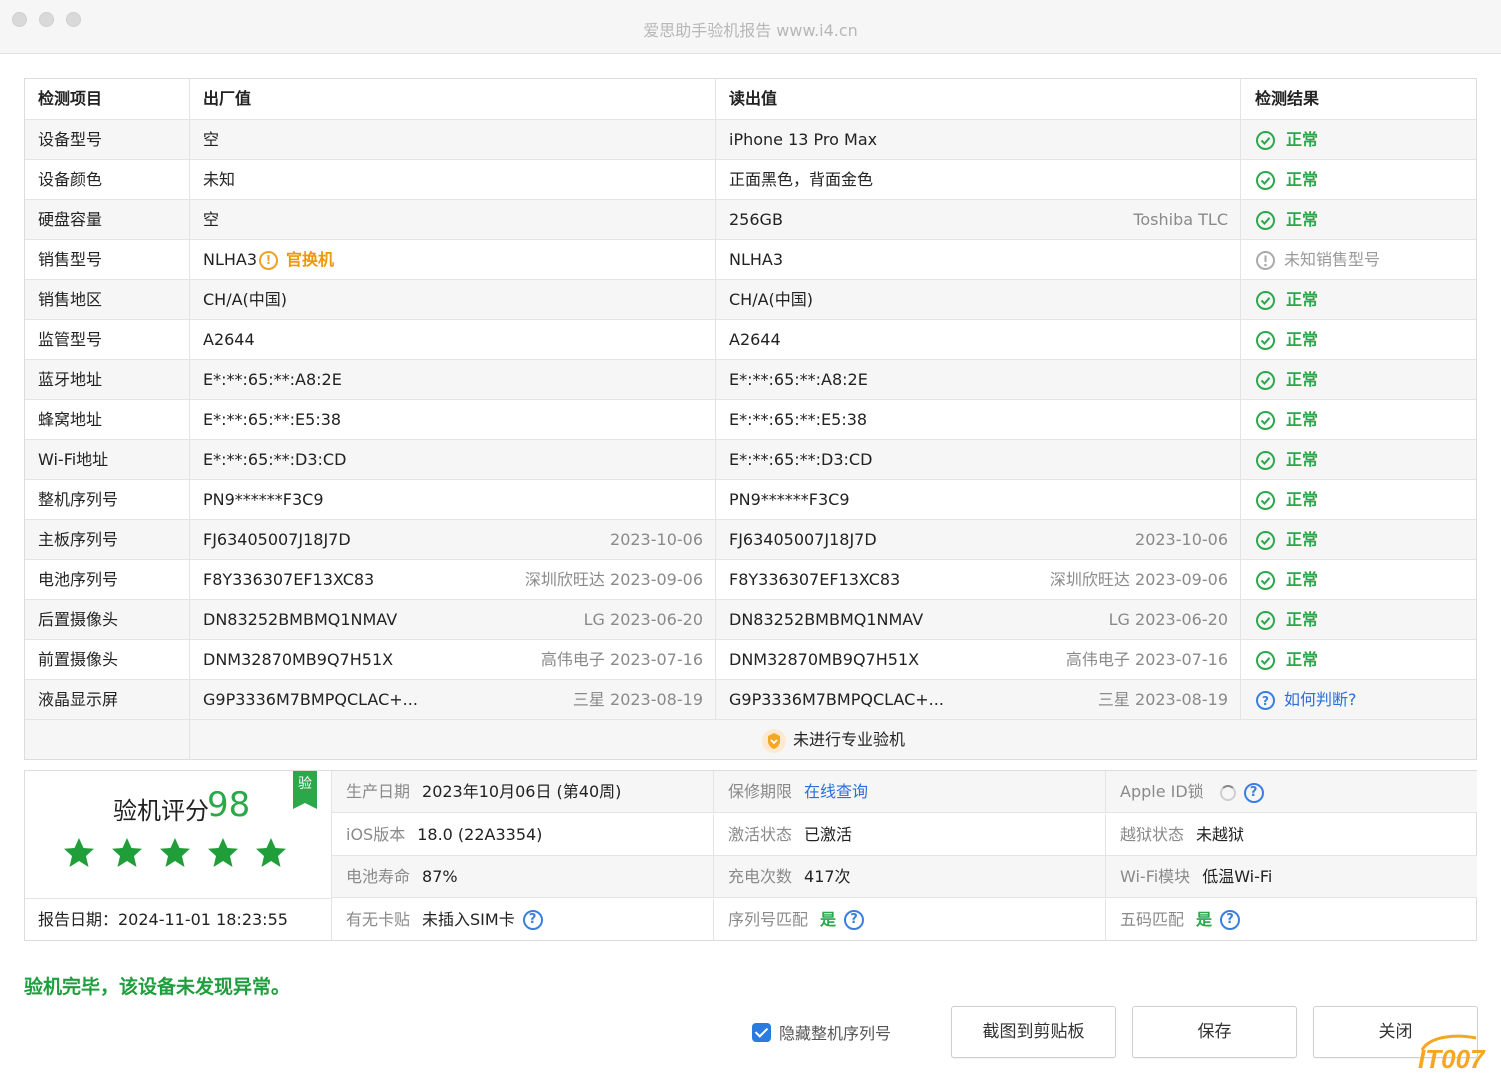 This screenshot has width=1501, height=1080. I want to click on info-cell: 保修期限 在线查询, so click(910, 792).